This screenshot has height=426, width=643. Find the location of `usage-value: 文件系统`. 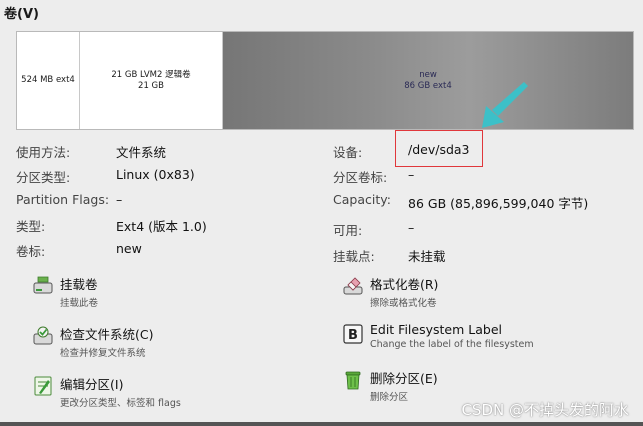

usage-value: 文件系统 is located at coordinates (141, 152).